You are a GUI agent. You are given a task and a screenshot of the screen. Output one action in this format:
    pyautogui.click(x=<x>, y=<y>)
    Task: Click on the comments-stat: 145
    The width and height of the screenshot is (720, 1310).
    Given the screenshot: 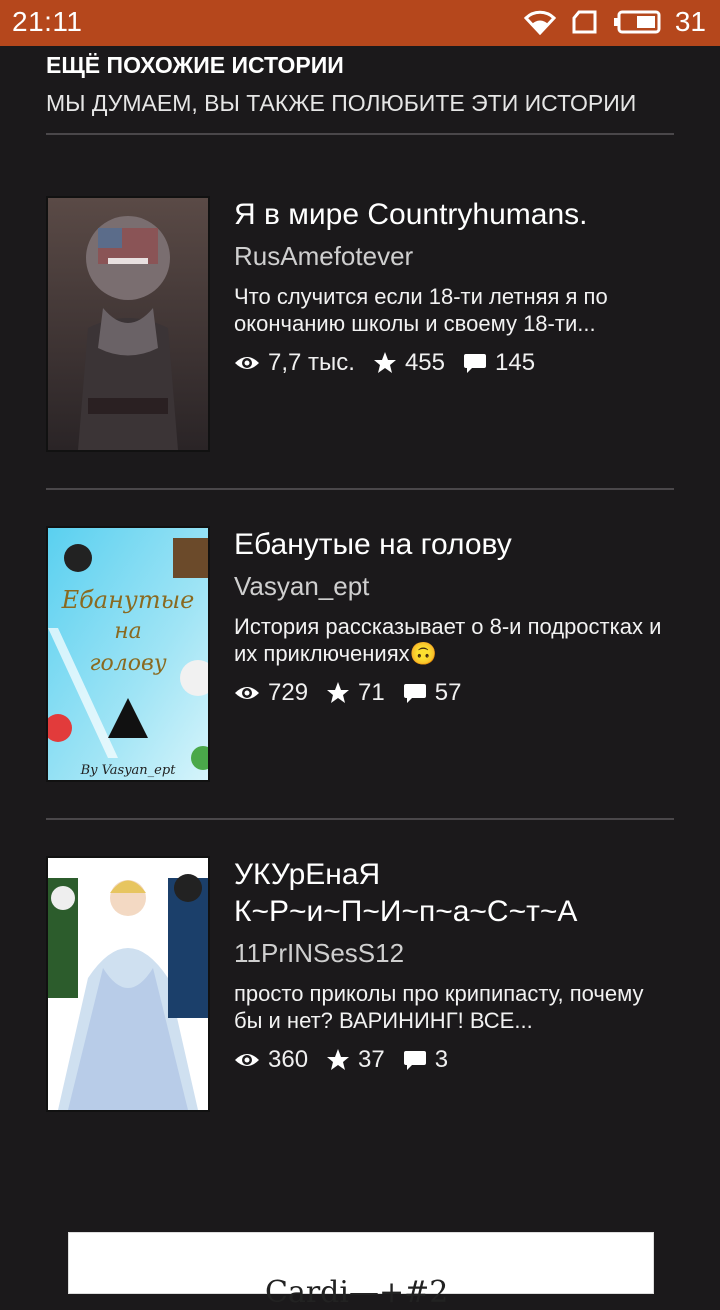 What is the action you would take?
    pyautogui.click(x=499, y=363)
    